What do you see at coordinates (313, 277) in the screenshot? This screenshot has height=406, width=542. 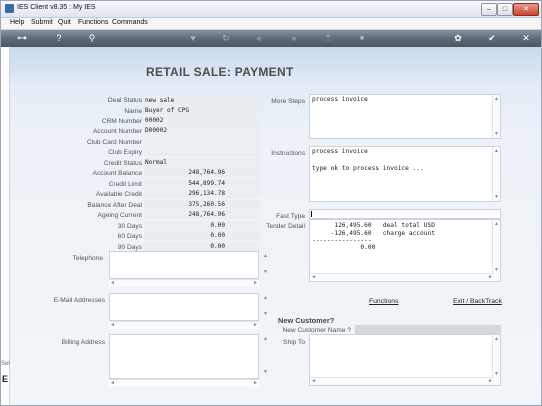 I see `tender-scroll-left: ◄` at bounding box center [313, 277].